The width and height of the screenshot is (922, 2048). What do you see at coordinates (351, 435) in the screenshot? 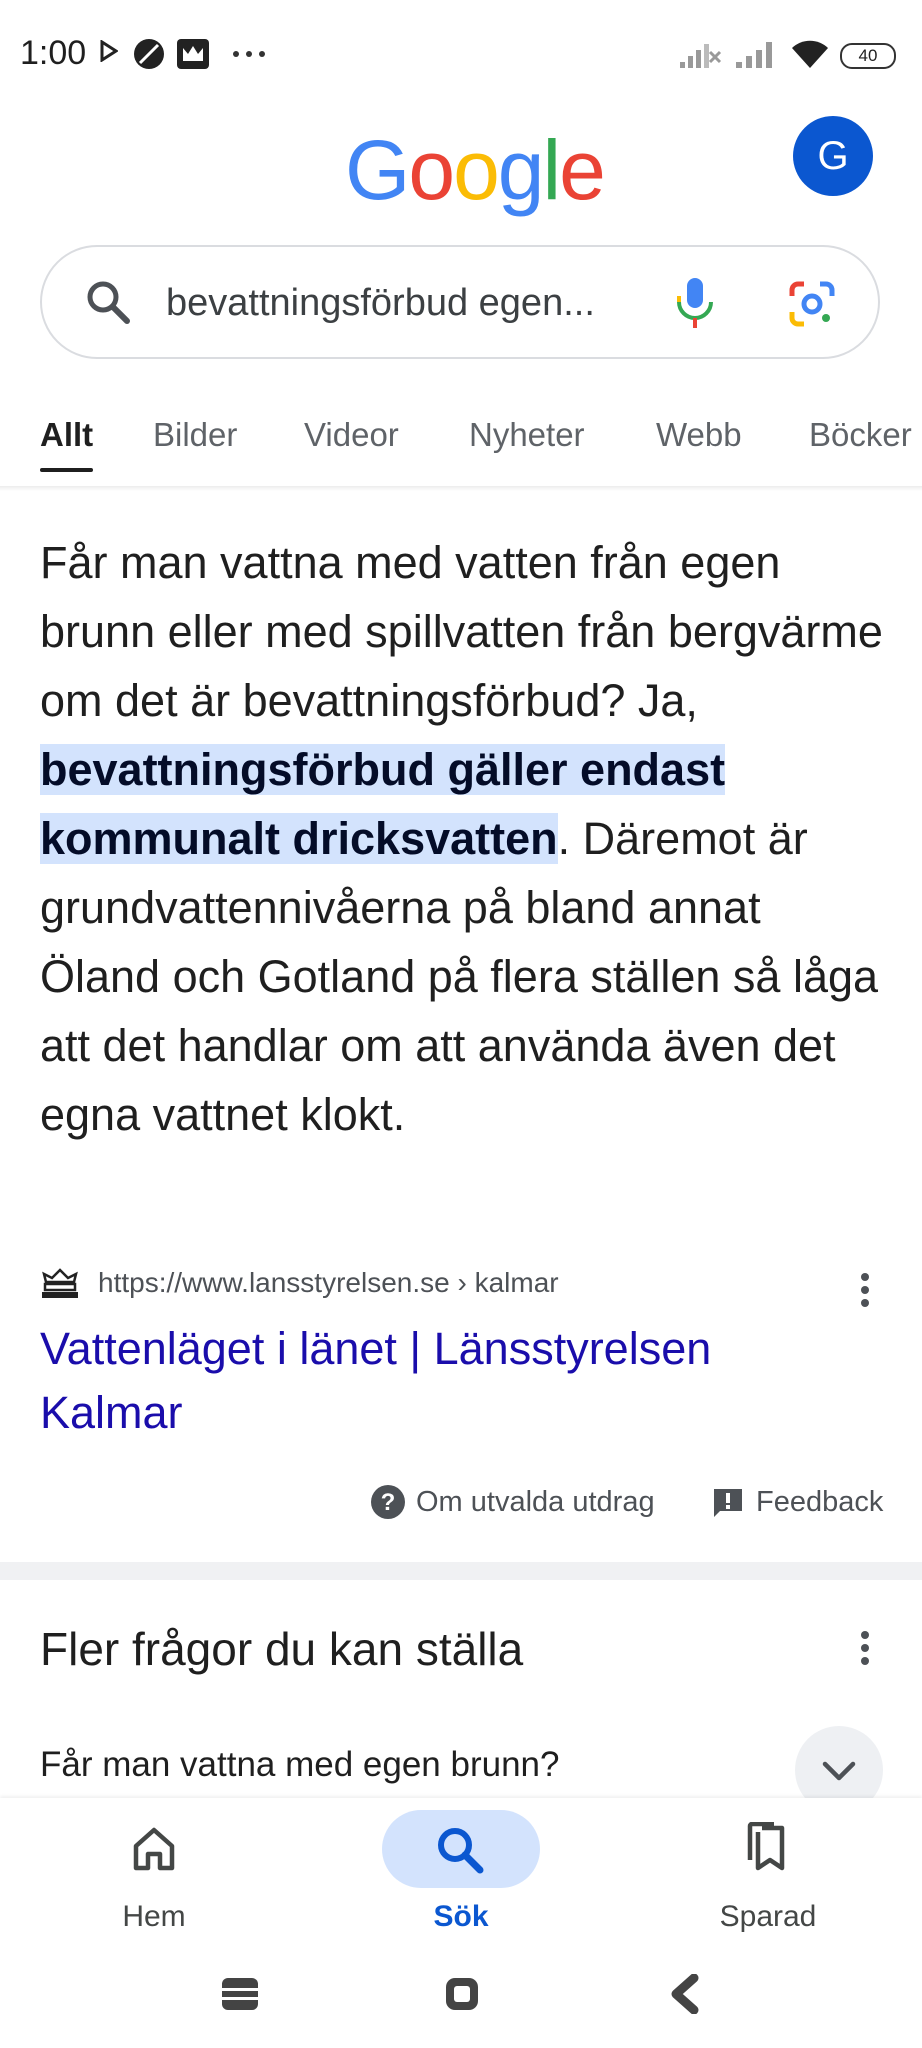
I see `tab-videor: Videor` at bounding box center [351, 435].